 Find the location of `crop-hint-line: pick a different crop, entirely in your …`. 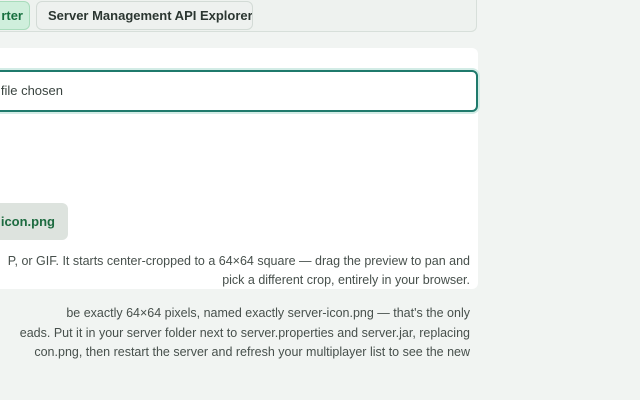

crop-hint-line: pick a different crop, entirely in your … is located at coordinates (346, 280).